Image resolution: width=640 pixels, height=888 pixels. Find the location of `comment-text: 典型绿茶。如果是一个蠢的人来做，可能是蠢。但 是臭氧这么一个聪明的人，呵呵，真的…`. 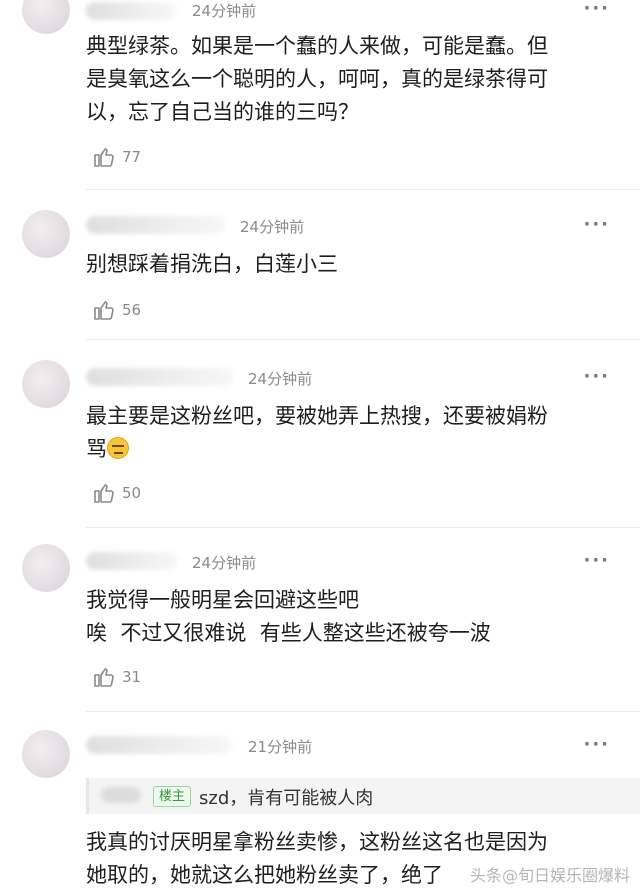

comment-text: 典型绿茶。如果是一个蠢的人来做，可能是蠢。但 是臭氧这么一个聪明的人，呵呵，真的… is located at coordinates (351, 79).